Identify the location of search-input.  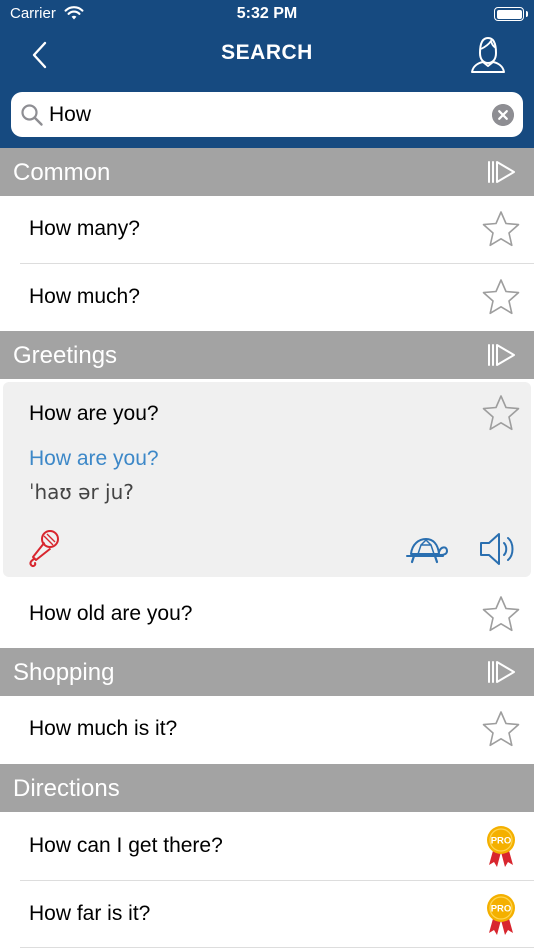
(264, 114).